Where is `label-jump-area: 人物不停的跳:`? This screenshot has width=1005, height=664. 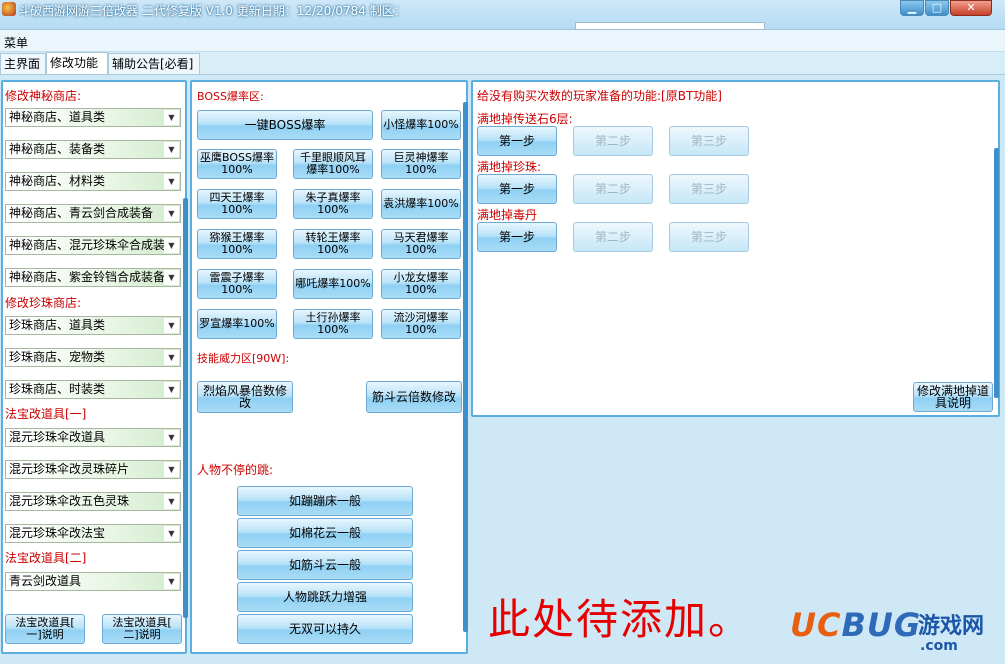
label-jump-area: 人物不停的跳: is located at coordinates (235, 470).